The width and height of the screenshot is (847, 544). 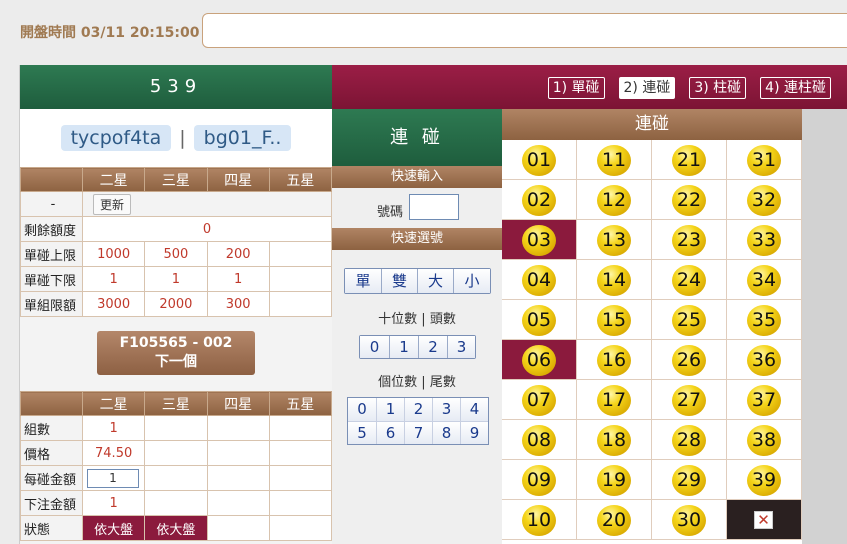 I want to click on amount-per-bet-input: 1, so click(x=113, y=478).